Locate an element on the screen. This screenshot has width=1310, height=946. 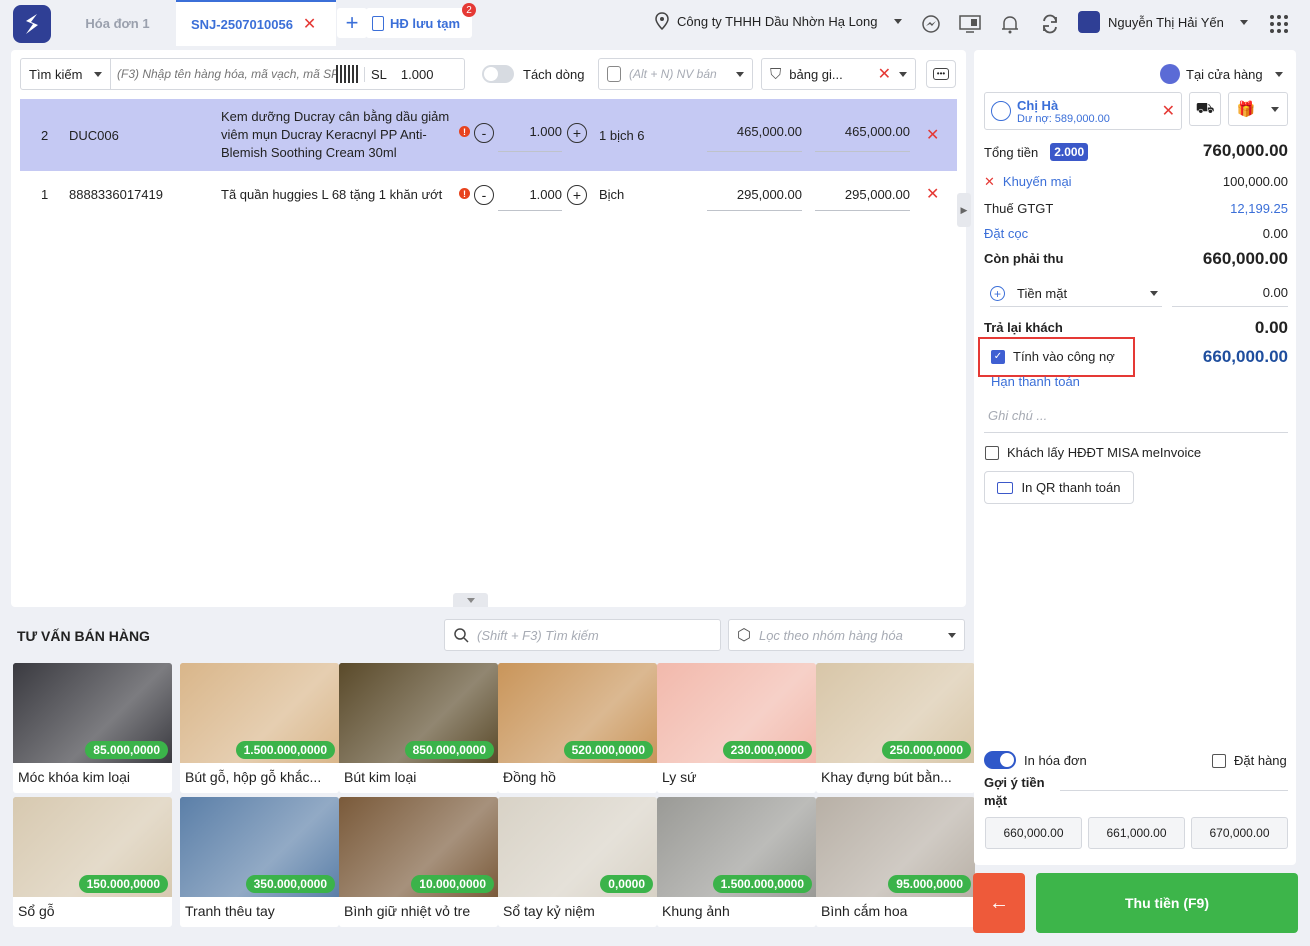
cash-suggestion-button: 660,000.00 is located at coordinates (1033, 833).